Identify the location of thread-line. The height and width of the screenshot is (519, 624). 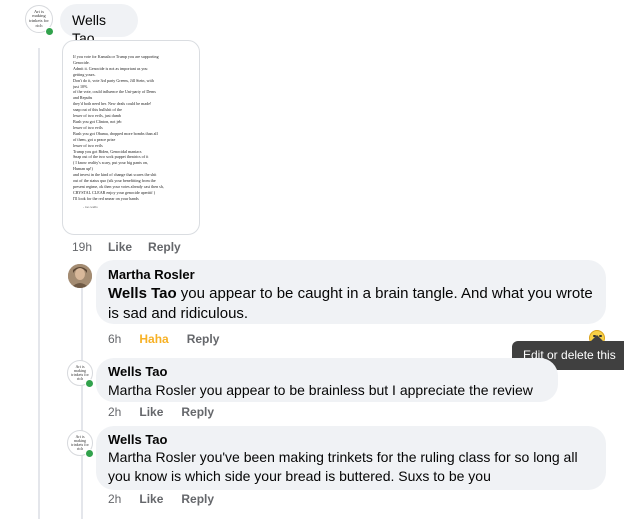
(39, 283).